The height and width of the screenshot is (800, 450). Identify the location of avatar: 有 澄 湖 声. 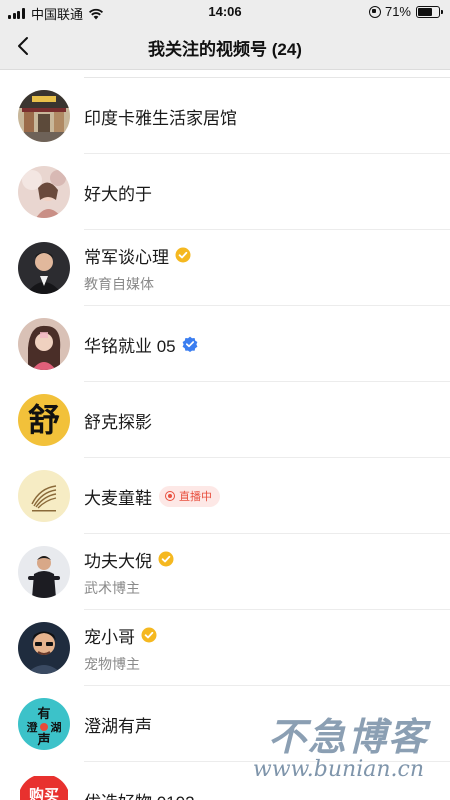
(44, 724).